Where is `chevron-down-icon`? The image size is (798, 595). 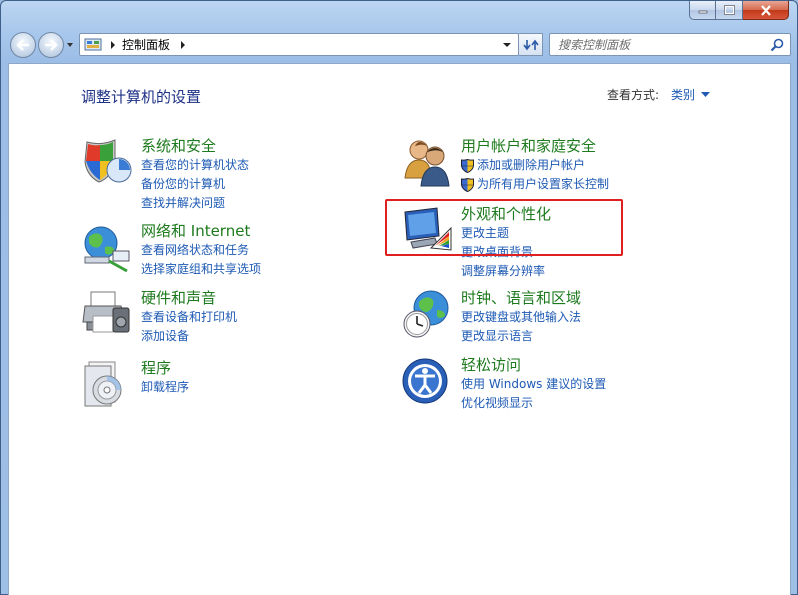
chevron-down-icon is located at coordinates (706, 94).